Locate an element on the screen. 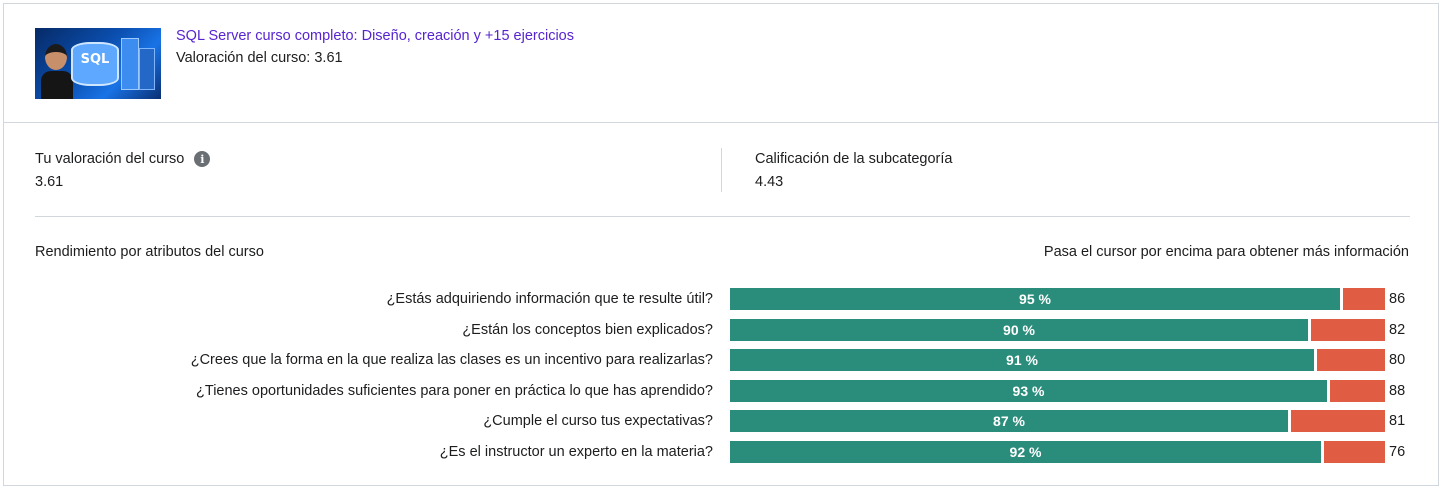  attributes-section-title: Rendimiento por atributos del curso is located at coordinates (149, 252).